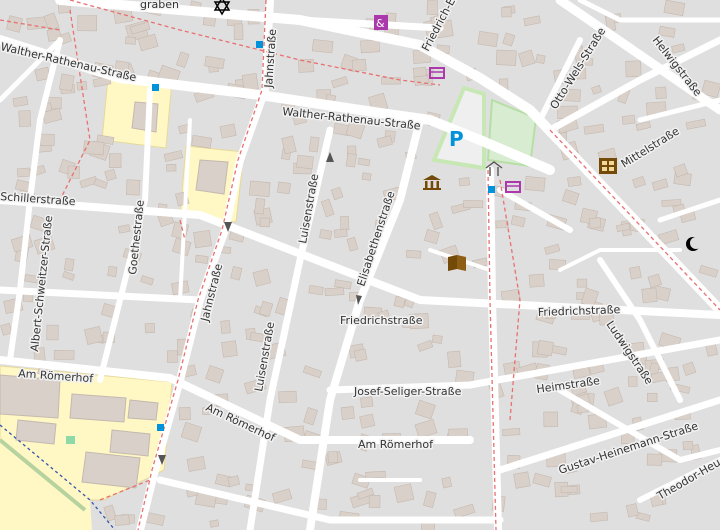 The image size is (720, 530). What do you see at coordinates (270, 58) in the screenshot?
I see `street-label-jahn-north: Jahnstraße` at bounding box center [270, 58].